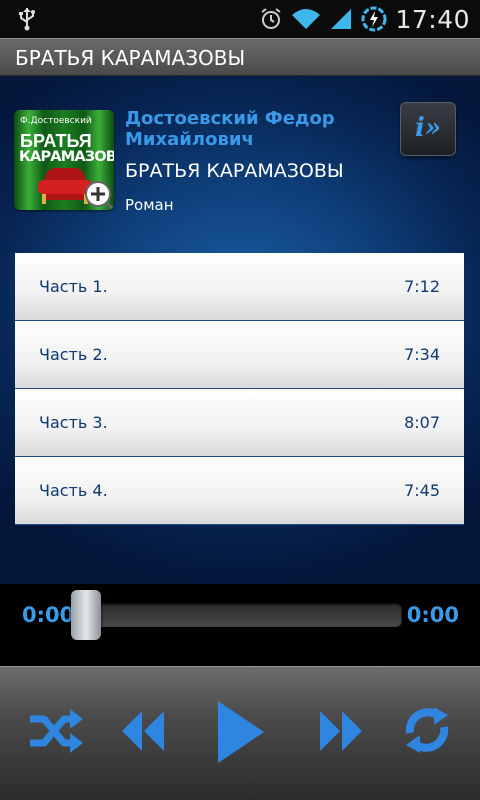  I want to click on seek-thumb, so click(86, 615).